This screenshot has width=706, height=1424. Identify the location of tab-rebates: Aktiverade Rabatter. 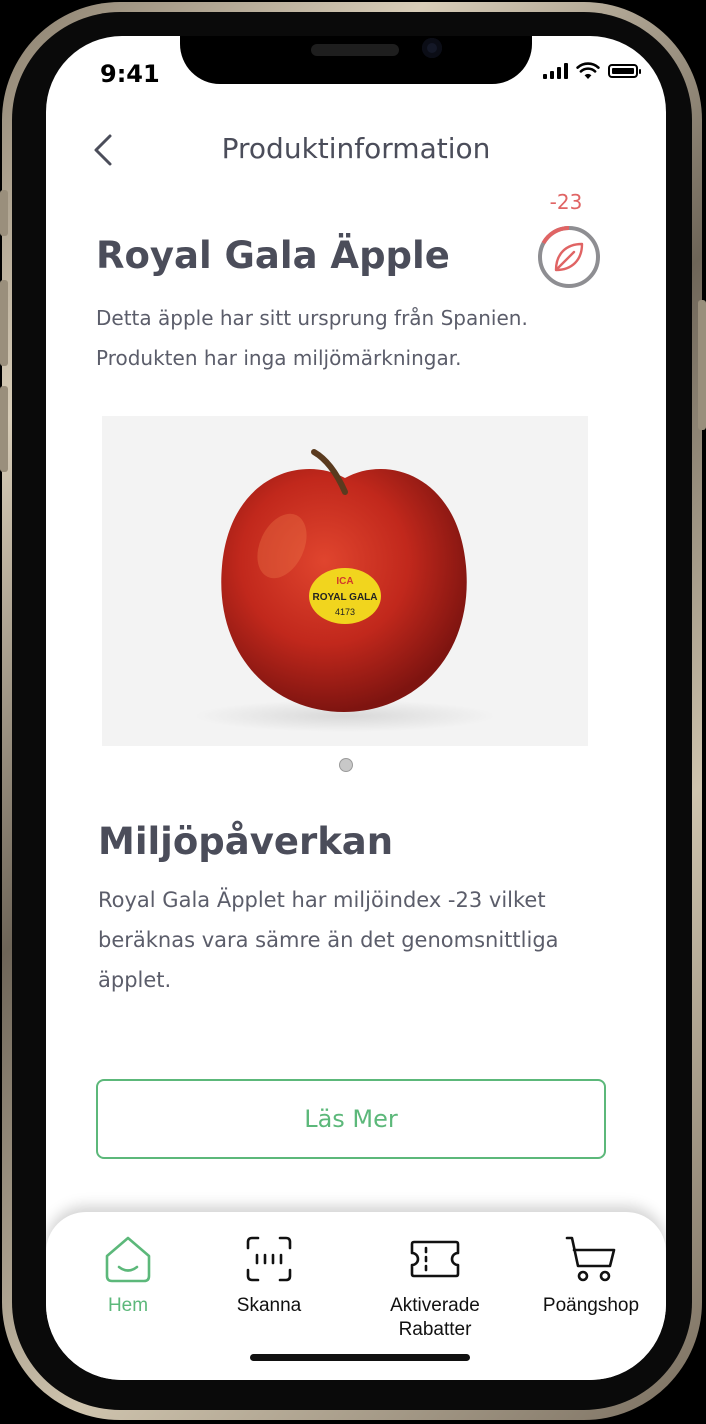
(435, 1288).